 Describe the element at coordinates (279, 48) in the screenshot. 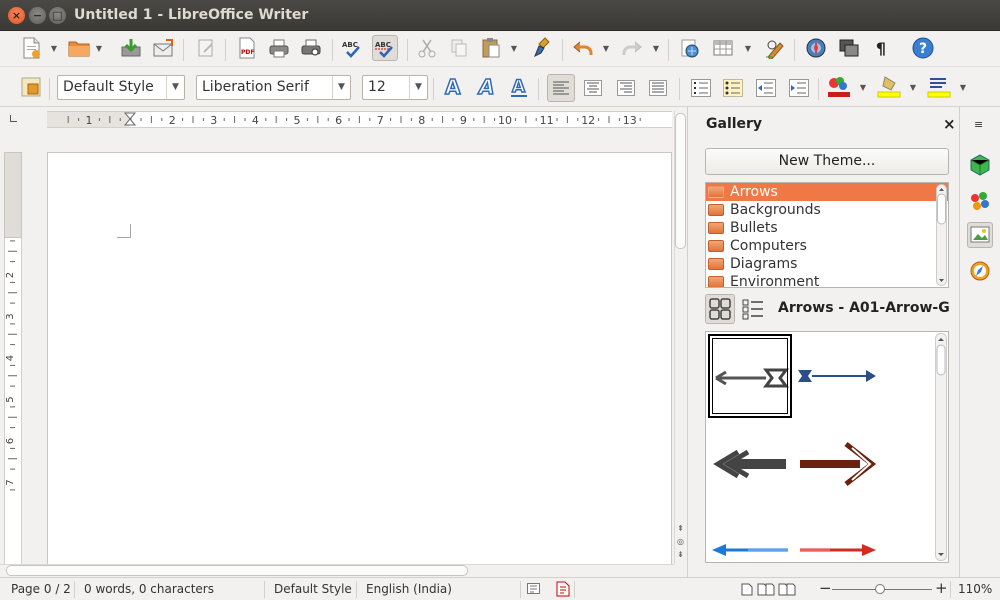

I see `print-icon` at that location.